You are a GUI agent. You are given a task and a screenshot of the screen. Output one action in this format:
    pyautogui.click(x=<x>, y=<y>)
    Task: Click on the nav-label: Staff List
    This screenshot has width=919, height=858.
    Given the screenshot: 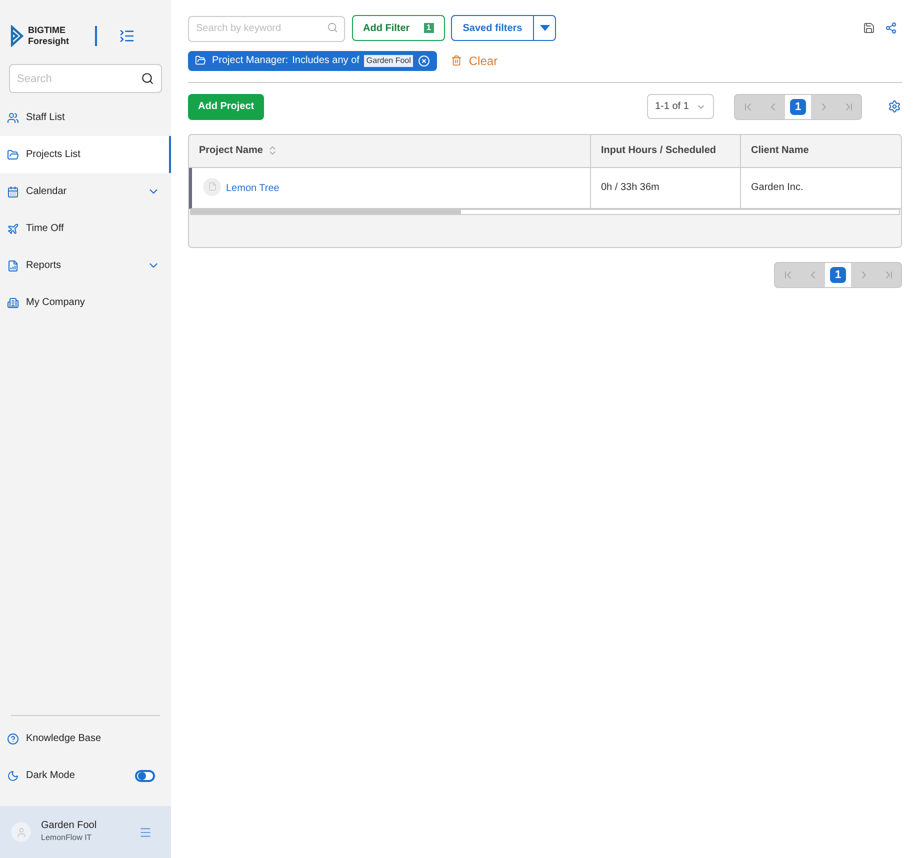 What is the action you would take?
    pyautogui.click(x=45, y=118)
    